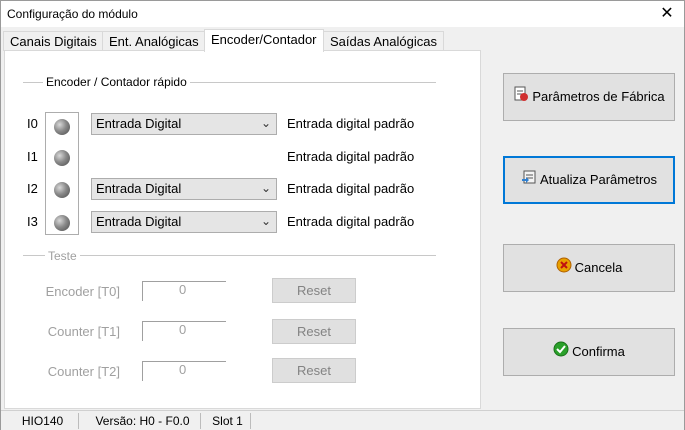  I want to click on update-params-button: Atualiza Parâmetros, so click(589, 180).